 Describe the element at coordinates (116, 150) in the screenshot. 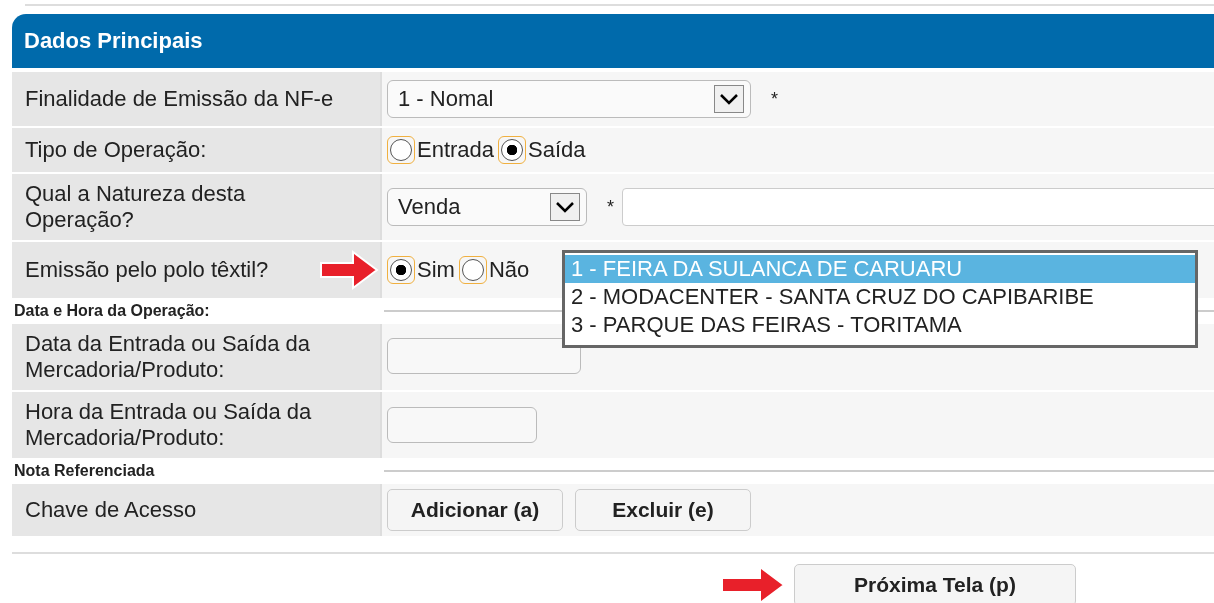

I see `field-label: Tipo de Operação:` at that location.